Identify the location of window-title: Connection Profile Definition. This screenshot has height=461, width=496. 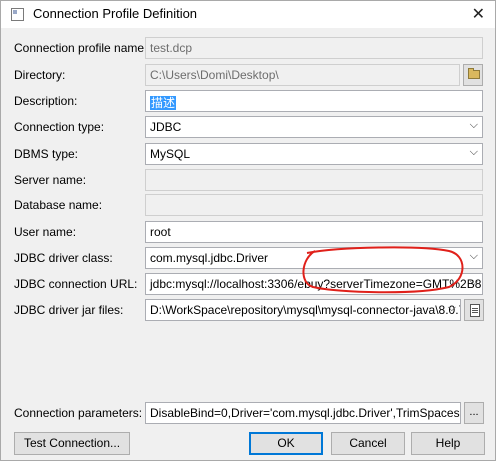
(115, 13).